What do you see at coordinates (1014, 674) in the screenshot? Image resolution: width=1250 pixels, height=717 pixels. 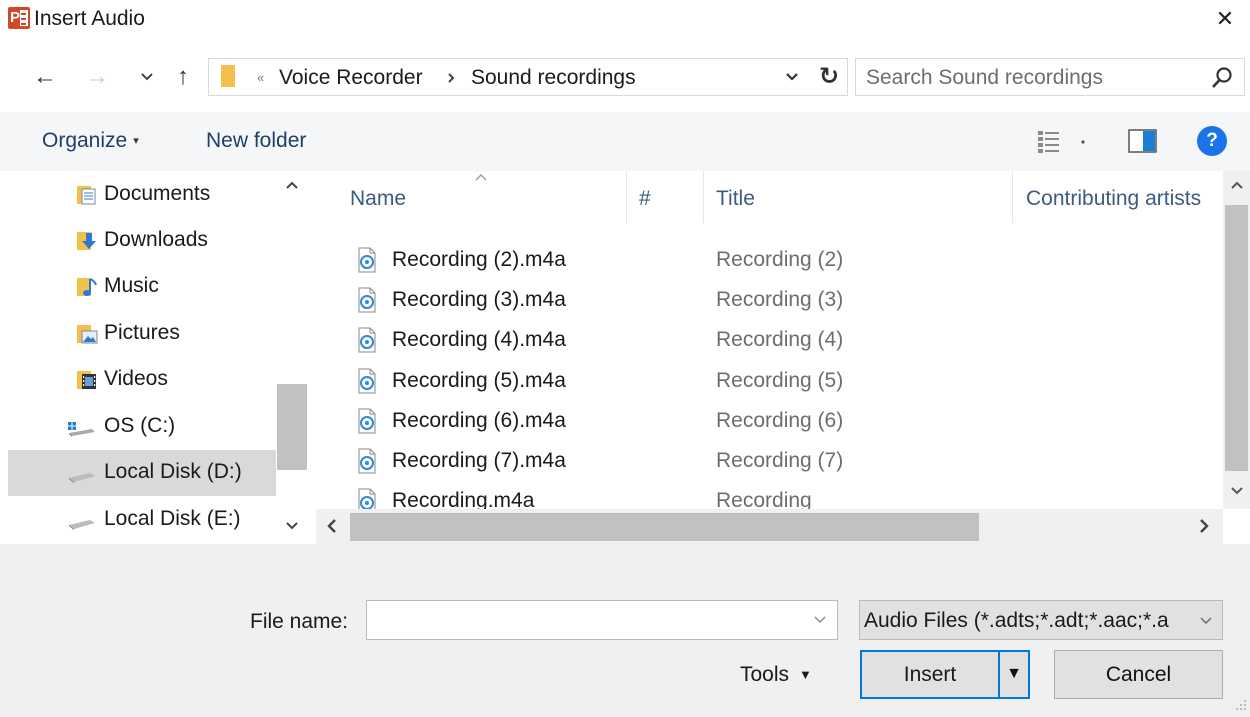 I see `insert-options-dropdown-icon: ▼` at bounding box center [1014, 674].